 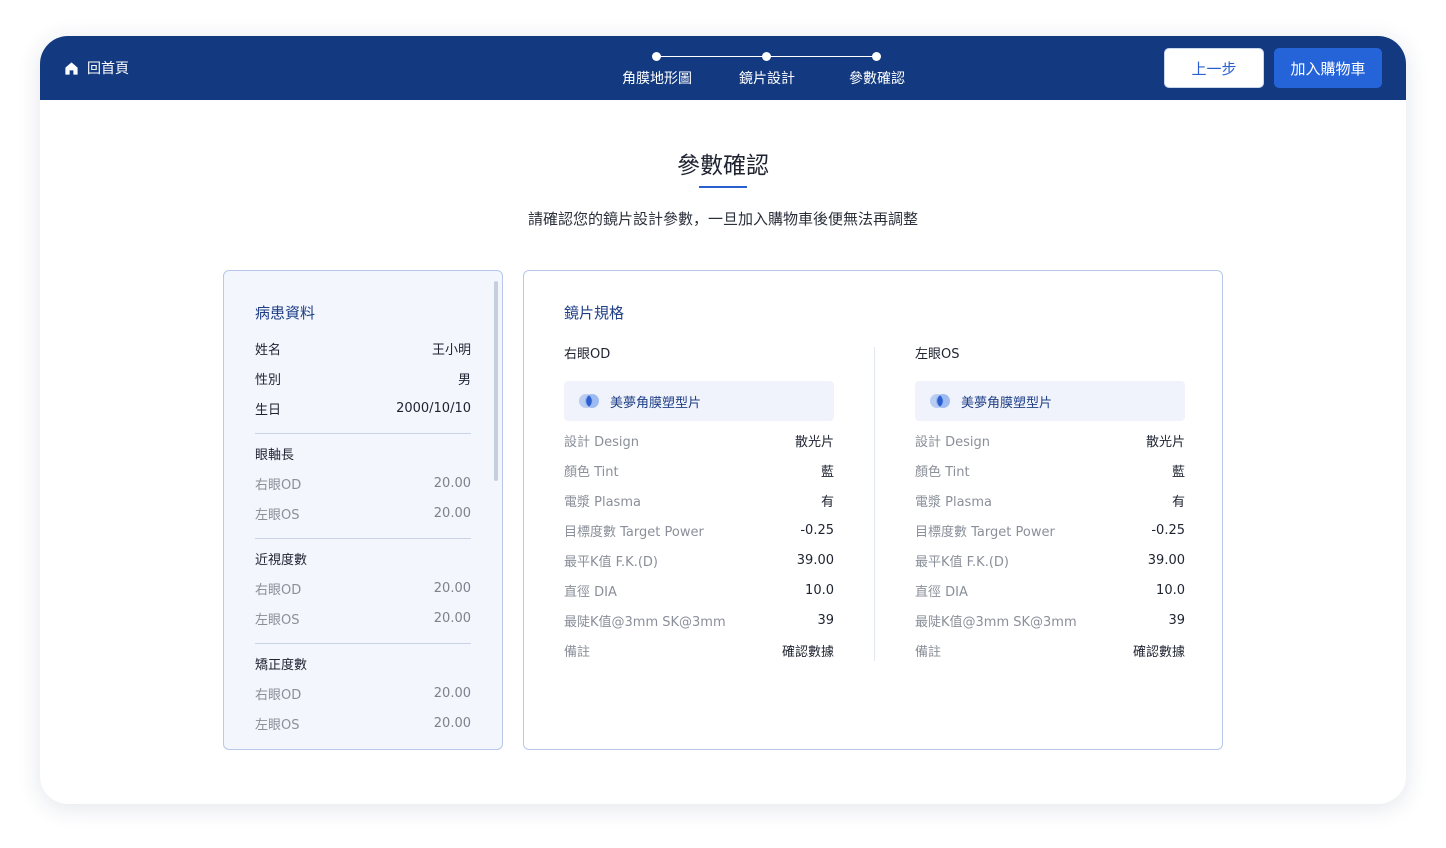 What do you see at coordinates (71, 68) in the screenshot?
I see `home-icon` at bounding box center [71, 68].